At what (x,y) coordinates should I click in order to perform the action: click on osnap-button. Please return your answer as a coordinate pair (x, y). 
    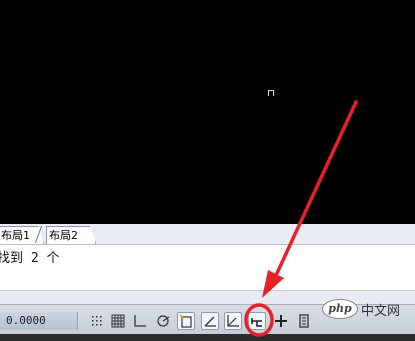
    Looking at the image, I should click on (186, 321).